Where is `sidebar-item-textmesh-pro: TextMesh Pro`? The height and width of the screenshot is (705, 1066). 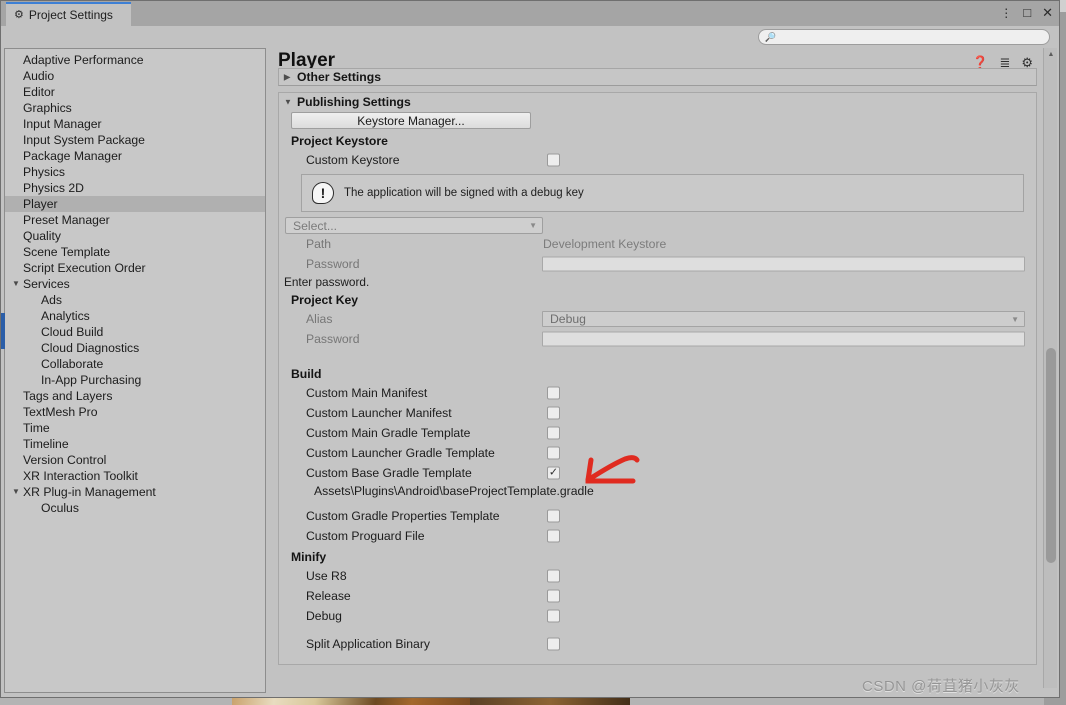
sidebar-item-textmesh-pro: TextMesh Pro is located at coordinates (135, 412).